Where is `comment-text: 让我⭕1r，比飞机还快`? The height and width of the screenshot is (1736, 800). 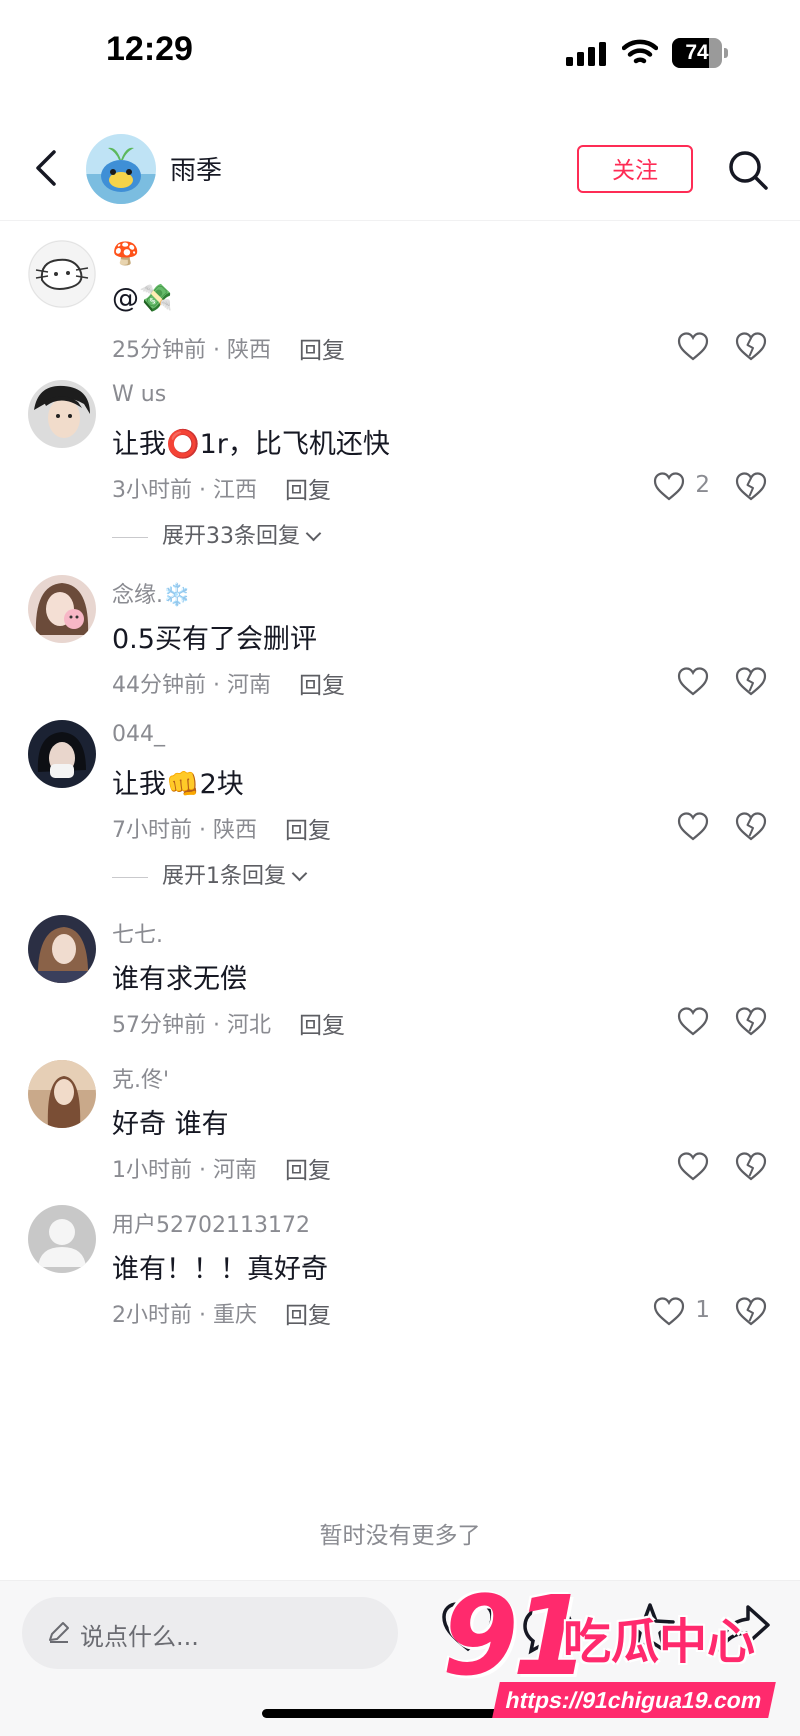 comment-text: 让我⭕1r，比飞机还快 is located at coordinates (251, 444).